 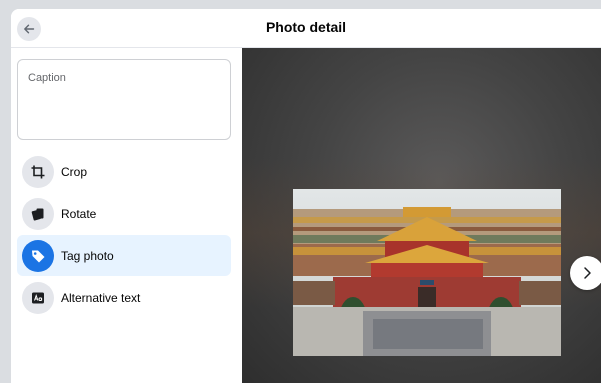 I want to click on page-title: Photo detail, so click(x=306, y=27).